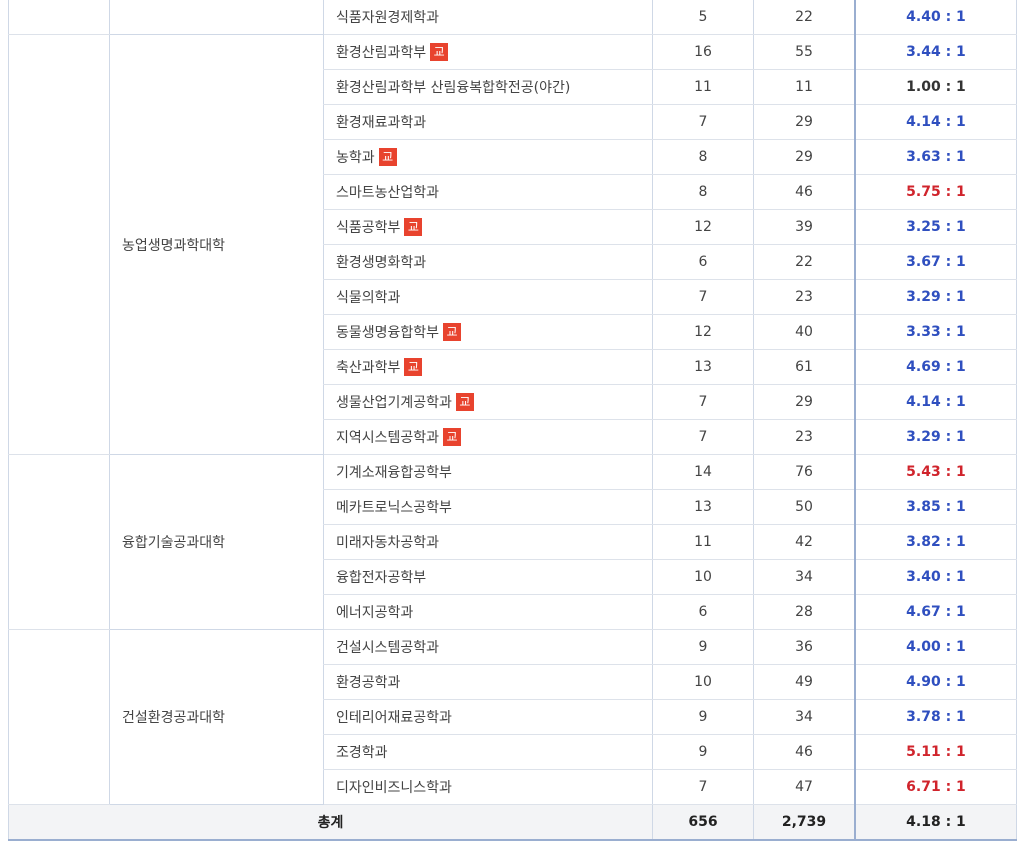  I want to click on department-name: 환경재료과학과, so click(381, 123).